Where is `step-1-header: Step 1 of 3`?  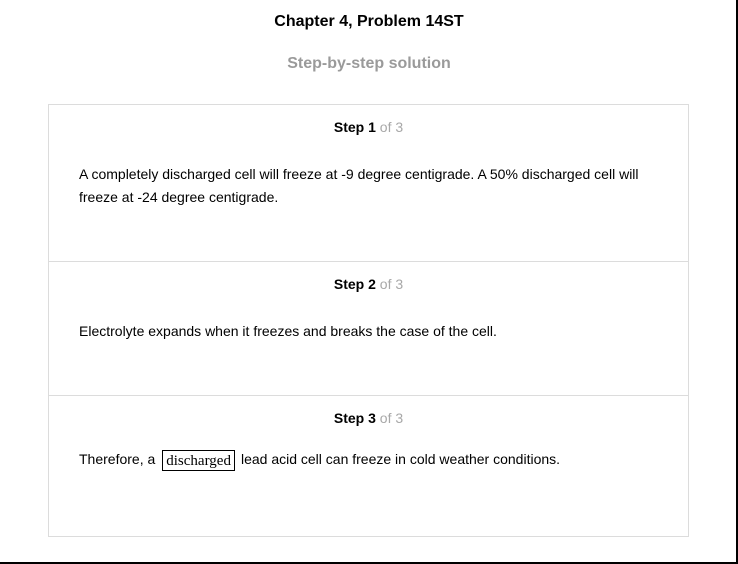 step-1-header: Step 1 of 3 is located at coordinates (368, 127).